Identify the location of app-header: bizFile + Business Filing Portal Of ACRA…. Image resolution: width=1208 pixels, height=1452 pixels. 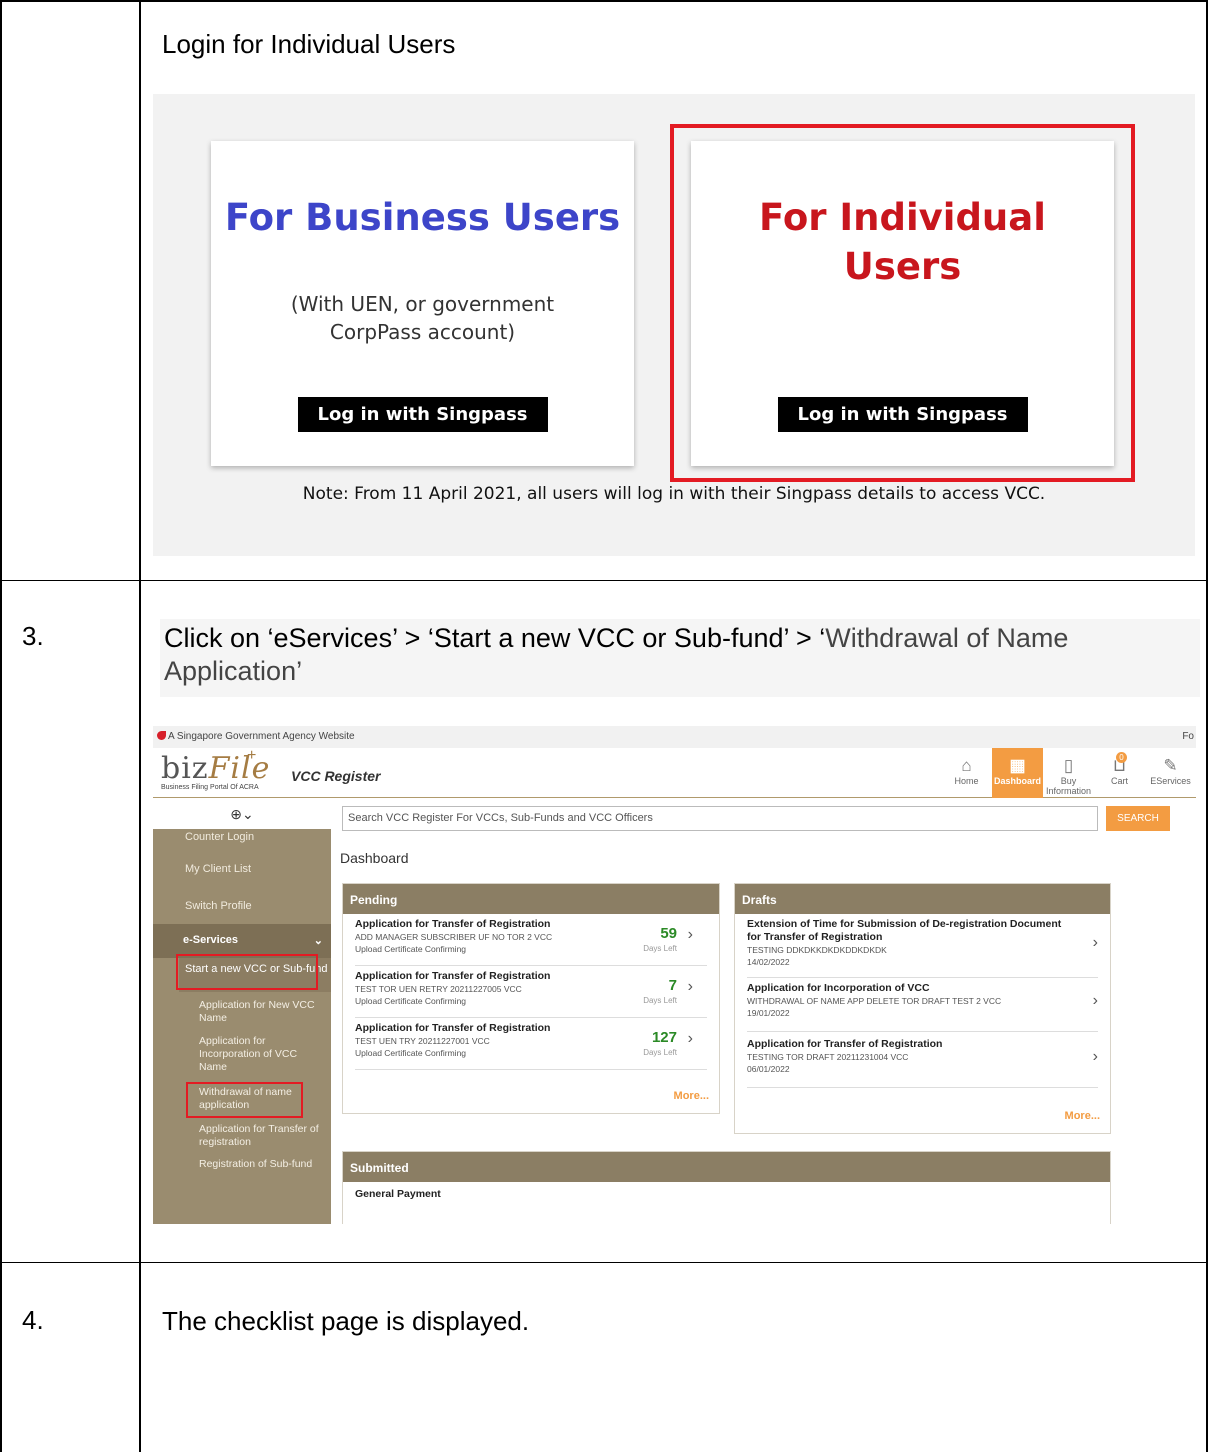
(674, 772).